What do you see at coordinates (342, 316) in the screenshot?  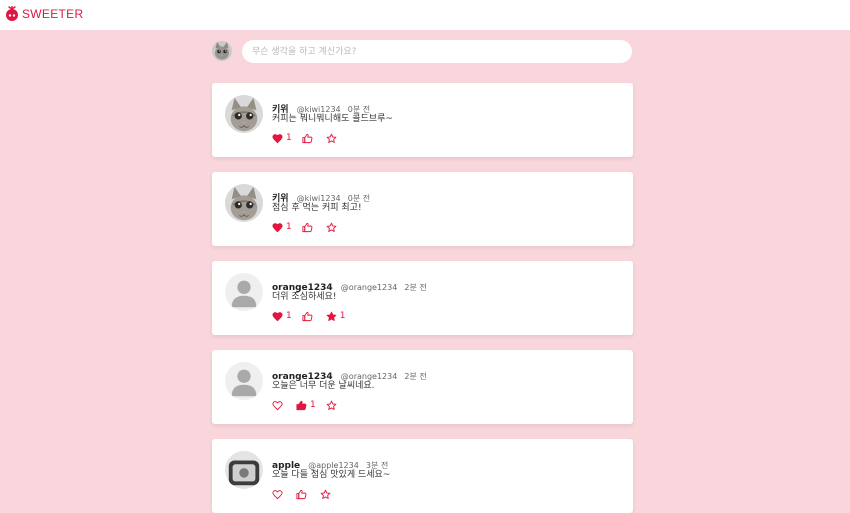 I see `star-count: 1` at bounding box center [342, 316].